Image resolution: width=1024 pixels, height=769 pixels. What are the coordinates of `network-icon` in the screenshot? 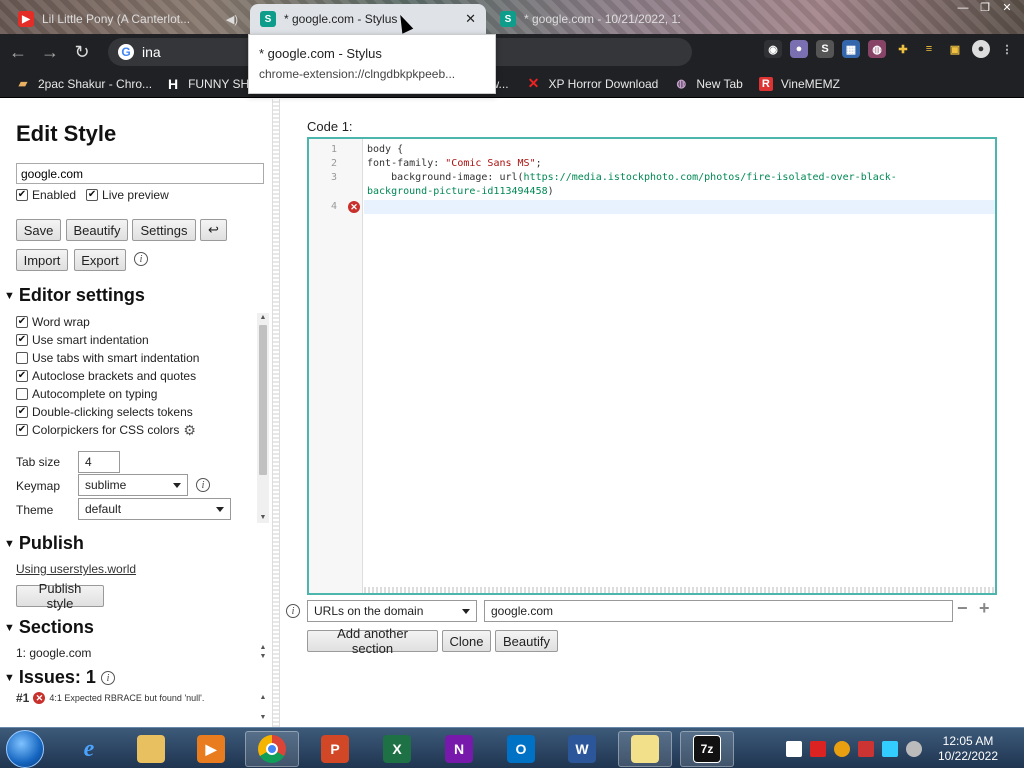 It's located at (890, 748).